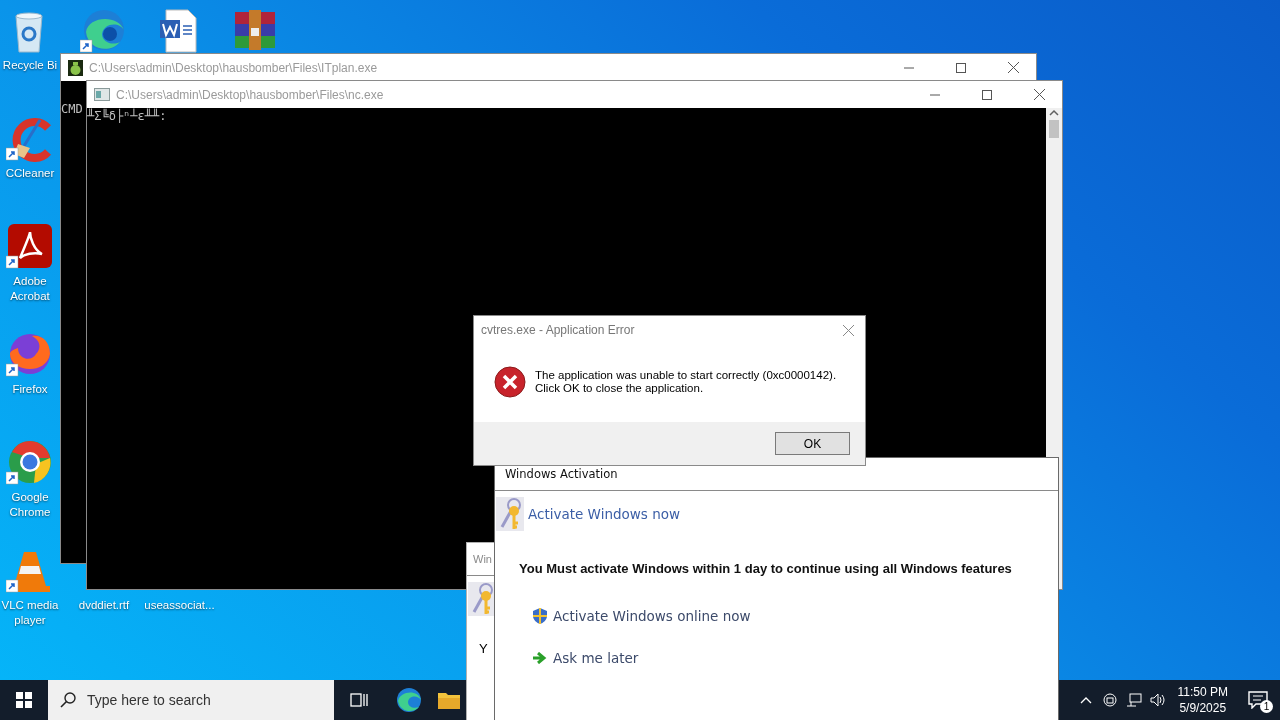 The height and width of the screenshot is (720, 1280). Describe the element at coordinates (30, 380) in the screenshot. I see `desktop-icon: Firefox` at that location.